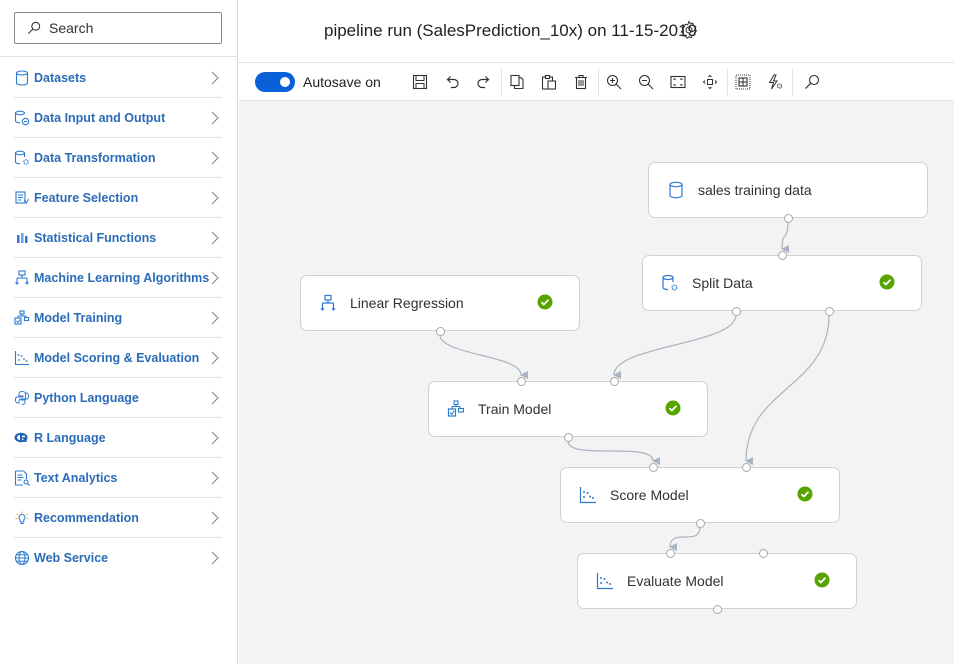 The image size is (954, 664). Describe the element at coordinates (812, 82) in the screenshot. I see `search-canvas-button` at that location.